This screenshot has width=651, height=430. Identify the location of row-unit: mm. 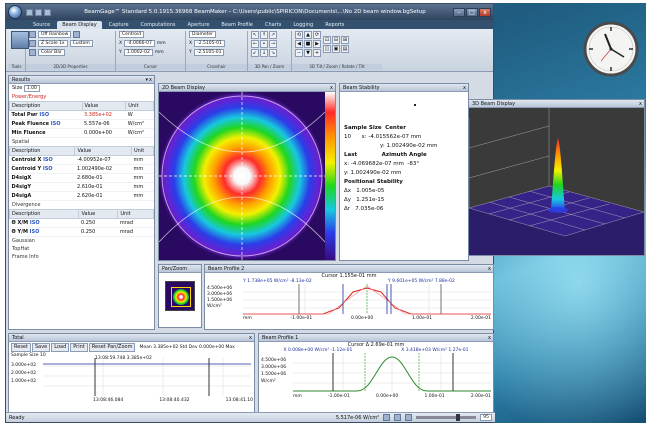
(142, 196).